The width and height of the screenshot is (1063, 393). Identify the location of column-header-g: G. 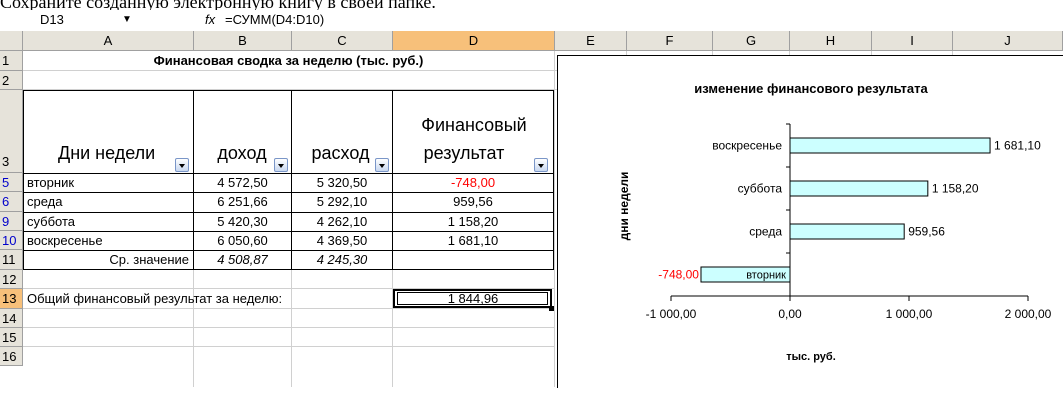
(751, 41).